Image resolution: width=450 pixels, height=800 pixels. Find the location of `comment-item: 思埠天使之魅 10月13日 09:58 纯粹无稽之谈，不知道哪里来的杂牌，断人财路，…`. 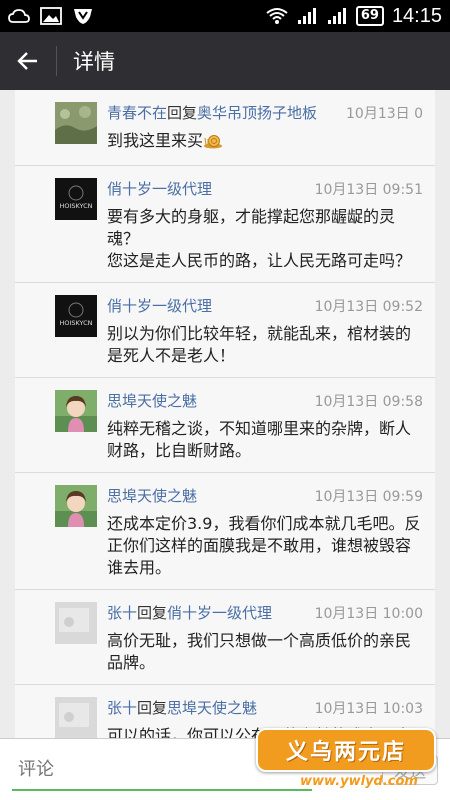

comment-item: 思埠天使之魅 10月13日 09:58 纯粹无稽之谈，不知道哪里来的杂牌，断人财路，… is located at coordinates (225, 425).